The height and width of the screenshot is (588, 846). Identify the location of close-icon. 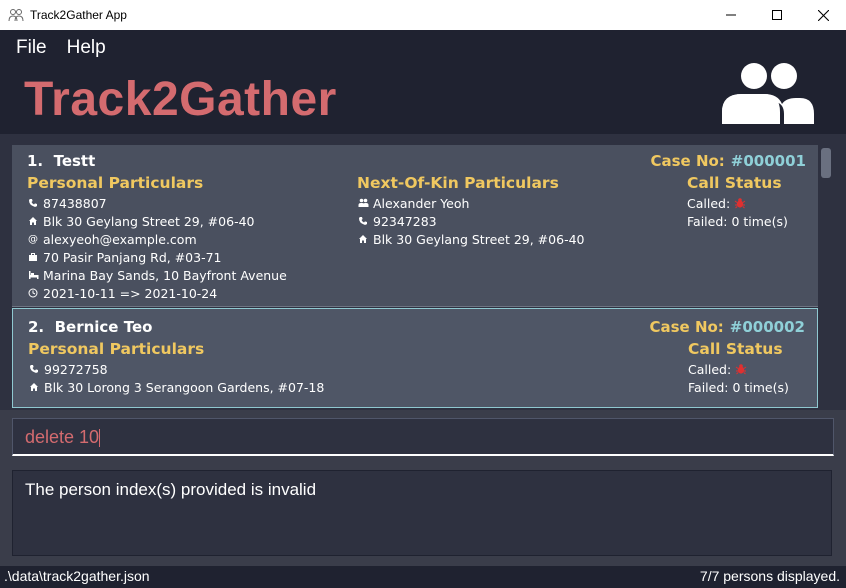
(823, 15).